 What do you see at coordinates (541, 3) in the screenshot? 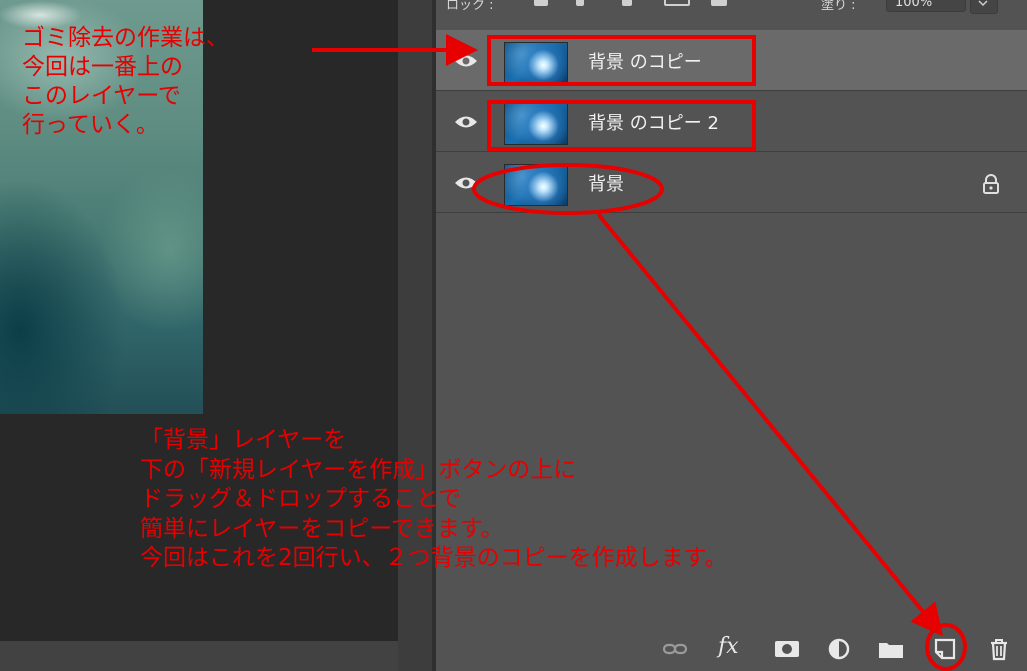
I see `lock-pixels-icon` at bounding box center [541, 3].